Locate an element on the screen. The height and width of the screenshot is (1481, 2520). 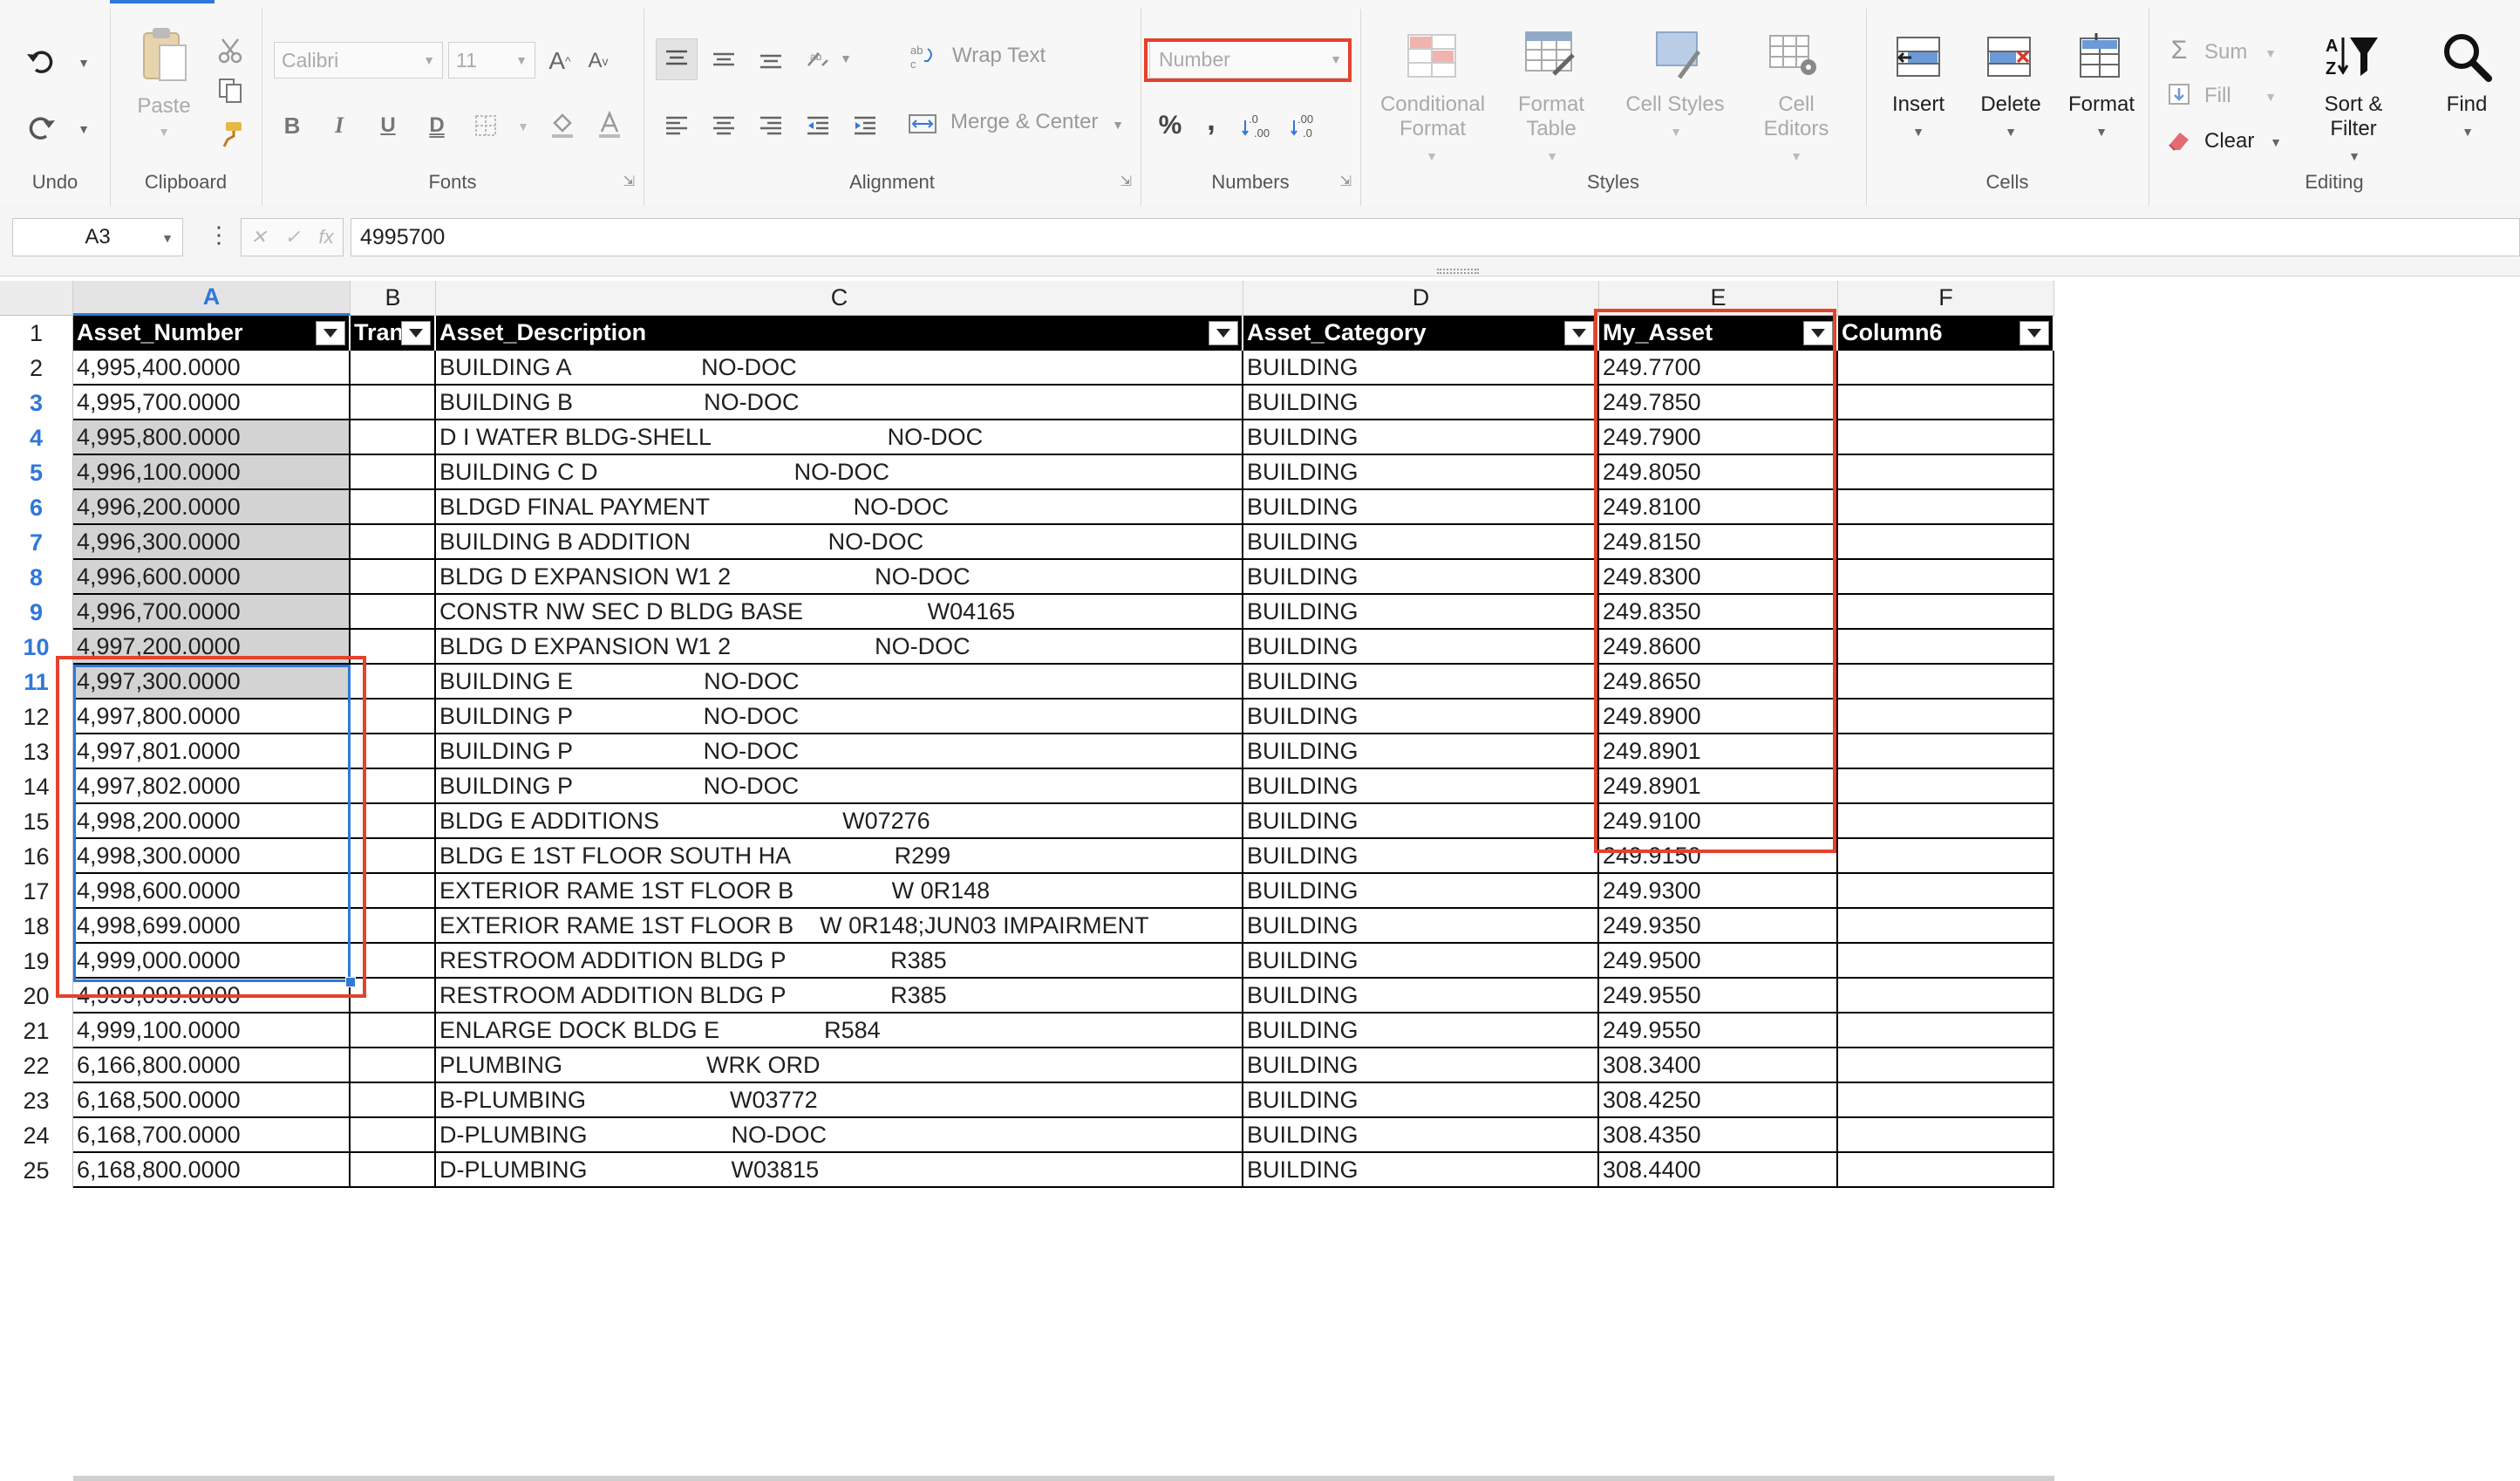
cell-c: BLDG D EXPANSION W1 2 NO-DOC is located at coordinates (839, 647).